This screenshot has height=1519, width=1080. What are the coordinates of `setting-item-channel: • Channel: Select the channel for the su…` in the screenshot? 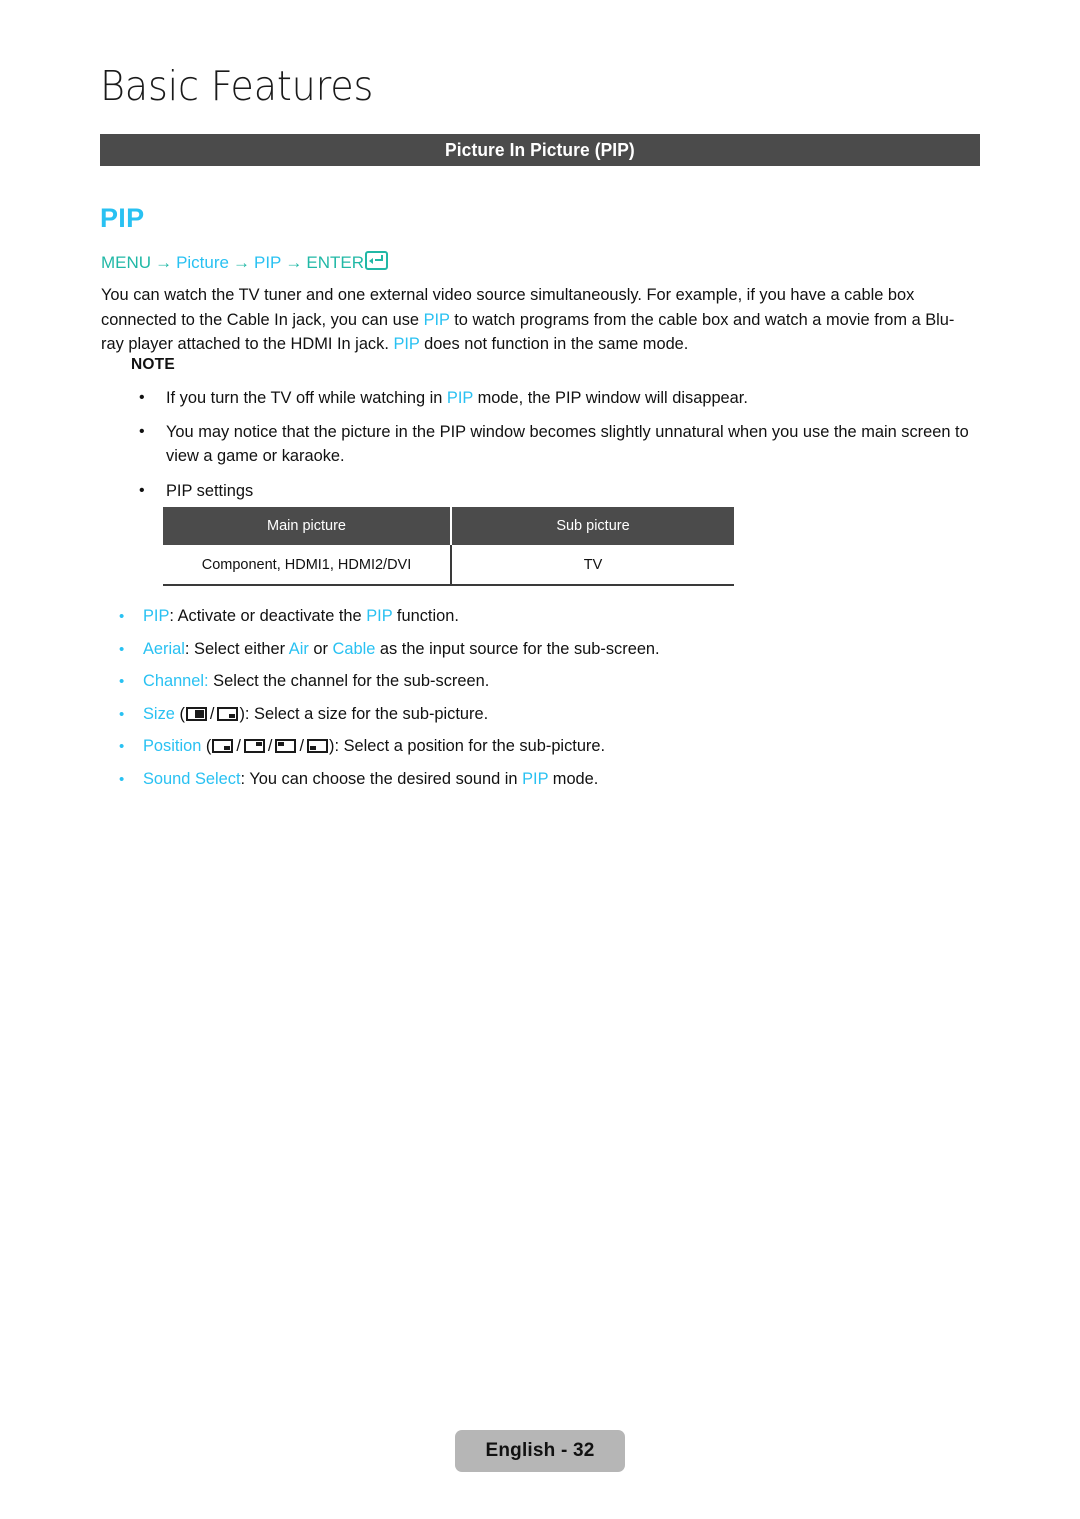 It's located at (541, 681).